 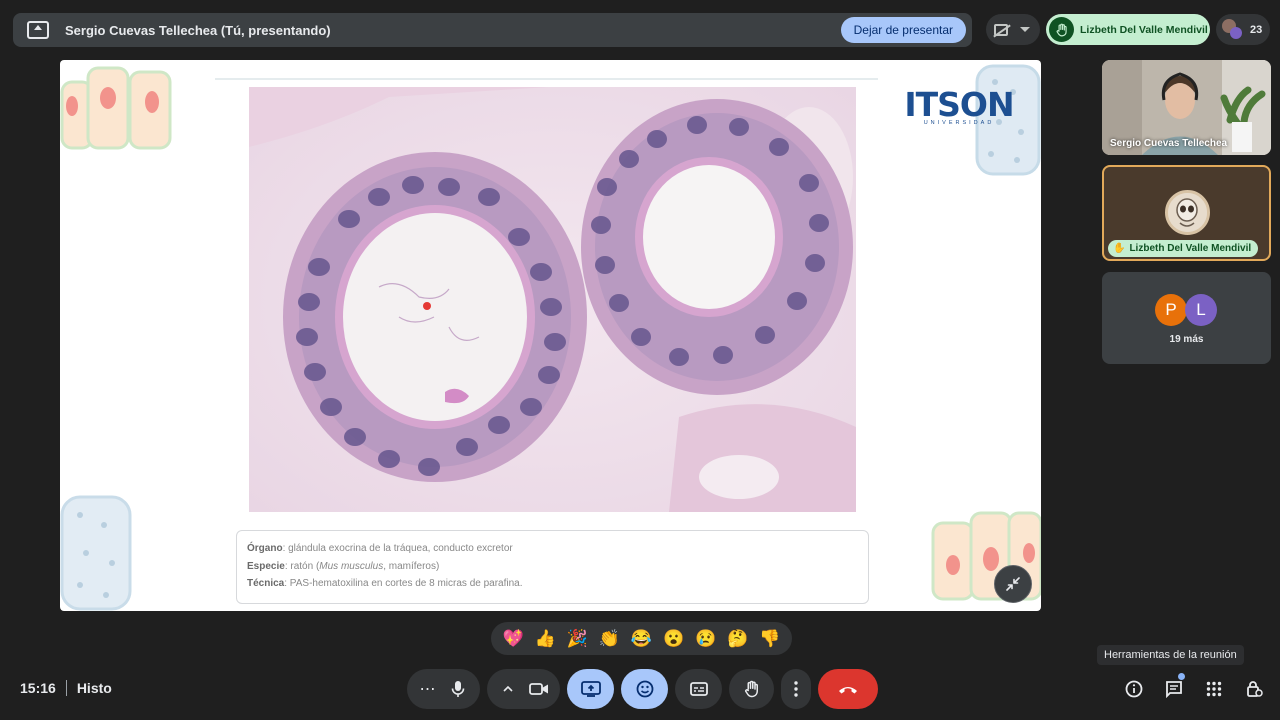 I want to click on species-value-post: , mamíferos), so click(x=411, y=566).